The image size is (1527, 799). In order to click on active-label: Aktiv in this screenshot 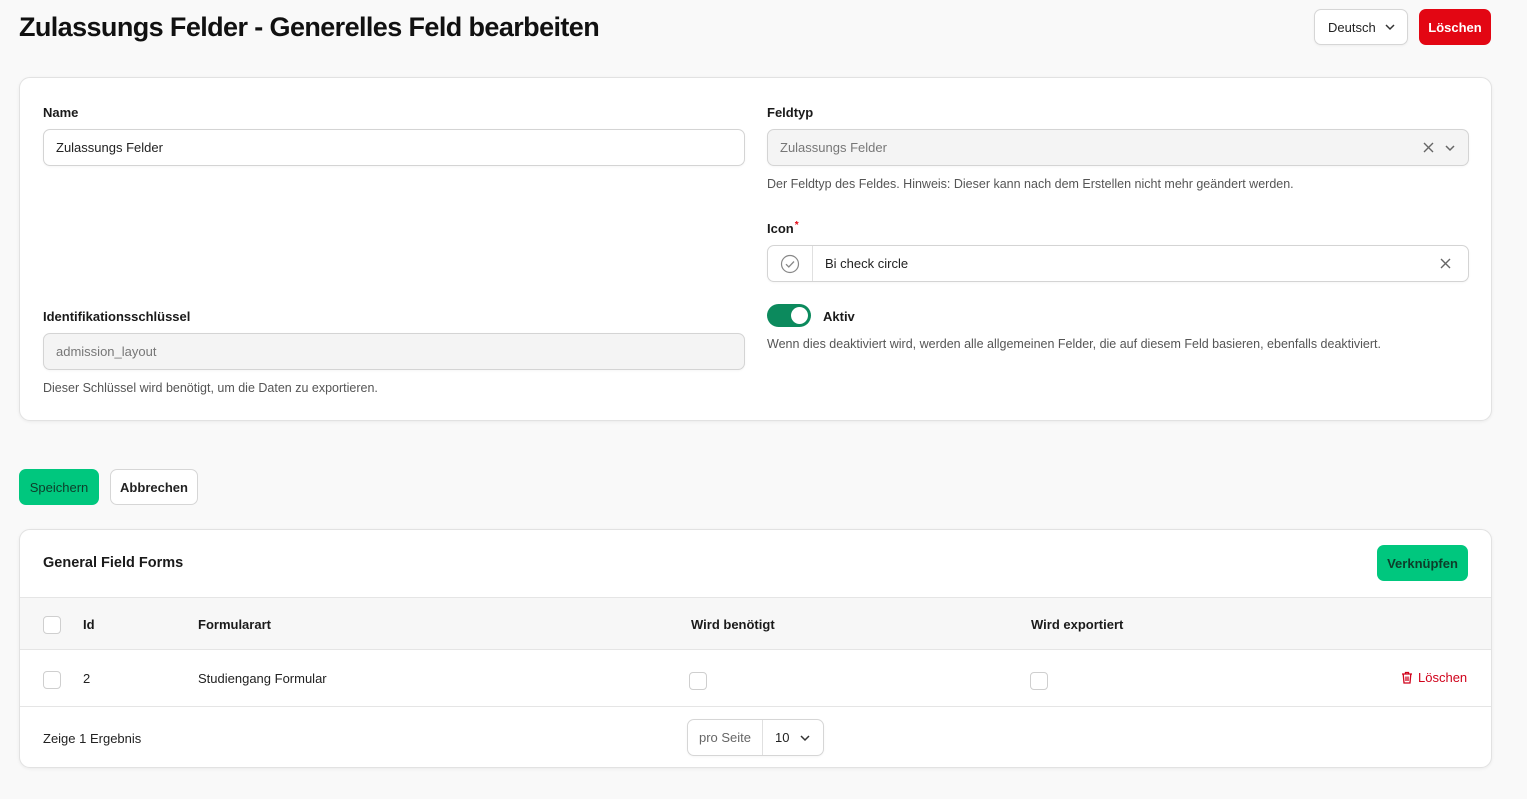, I will do `click(839, 316)`.